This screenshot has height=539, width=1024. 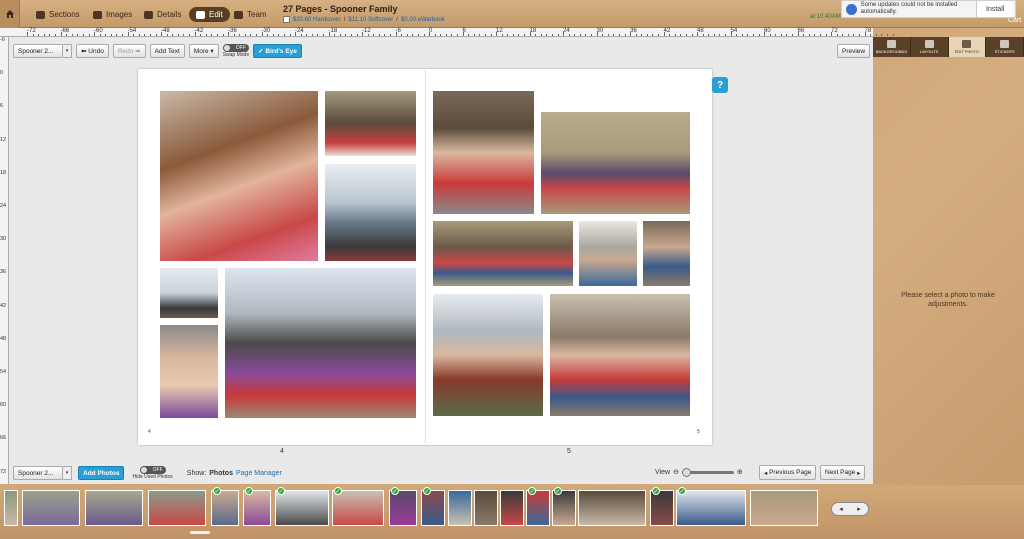 What do you see at coordinates (129, 51) in the screenshot?
I see `redo-button: Redo ➡` at bounding box center [129, 51].